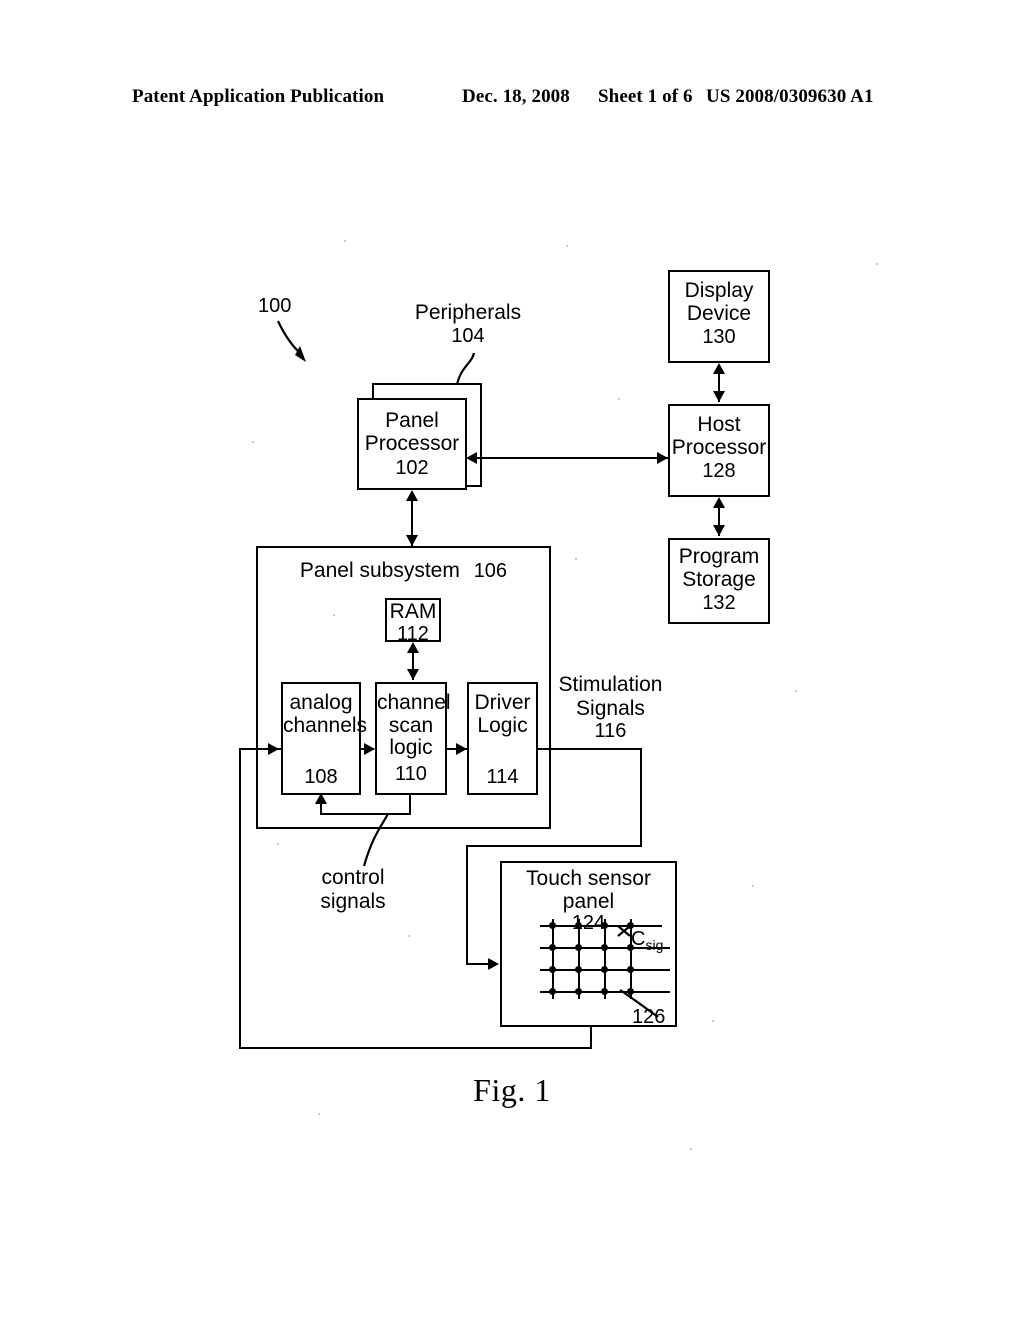  Describe the element at coordinates (471, 458) in the screenshot. I see `panel-host-arrow-left` at that location.